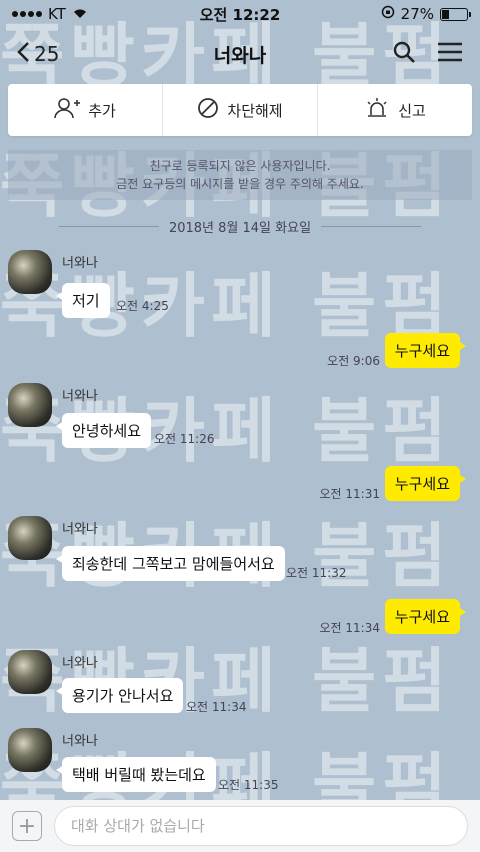 The image size is (480, 852). Describe the element at coordinates (248, 785) in the screenshot. I see `message-time: 오전 11:35` at that location.